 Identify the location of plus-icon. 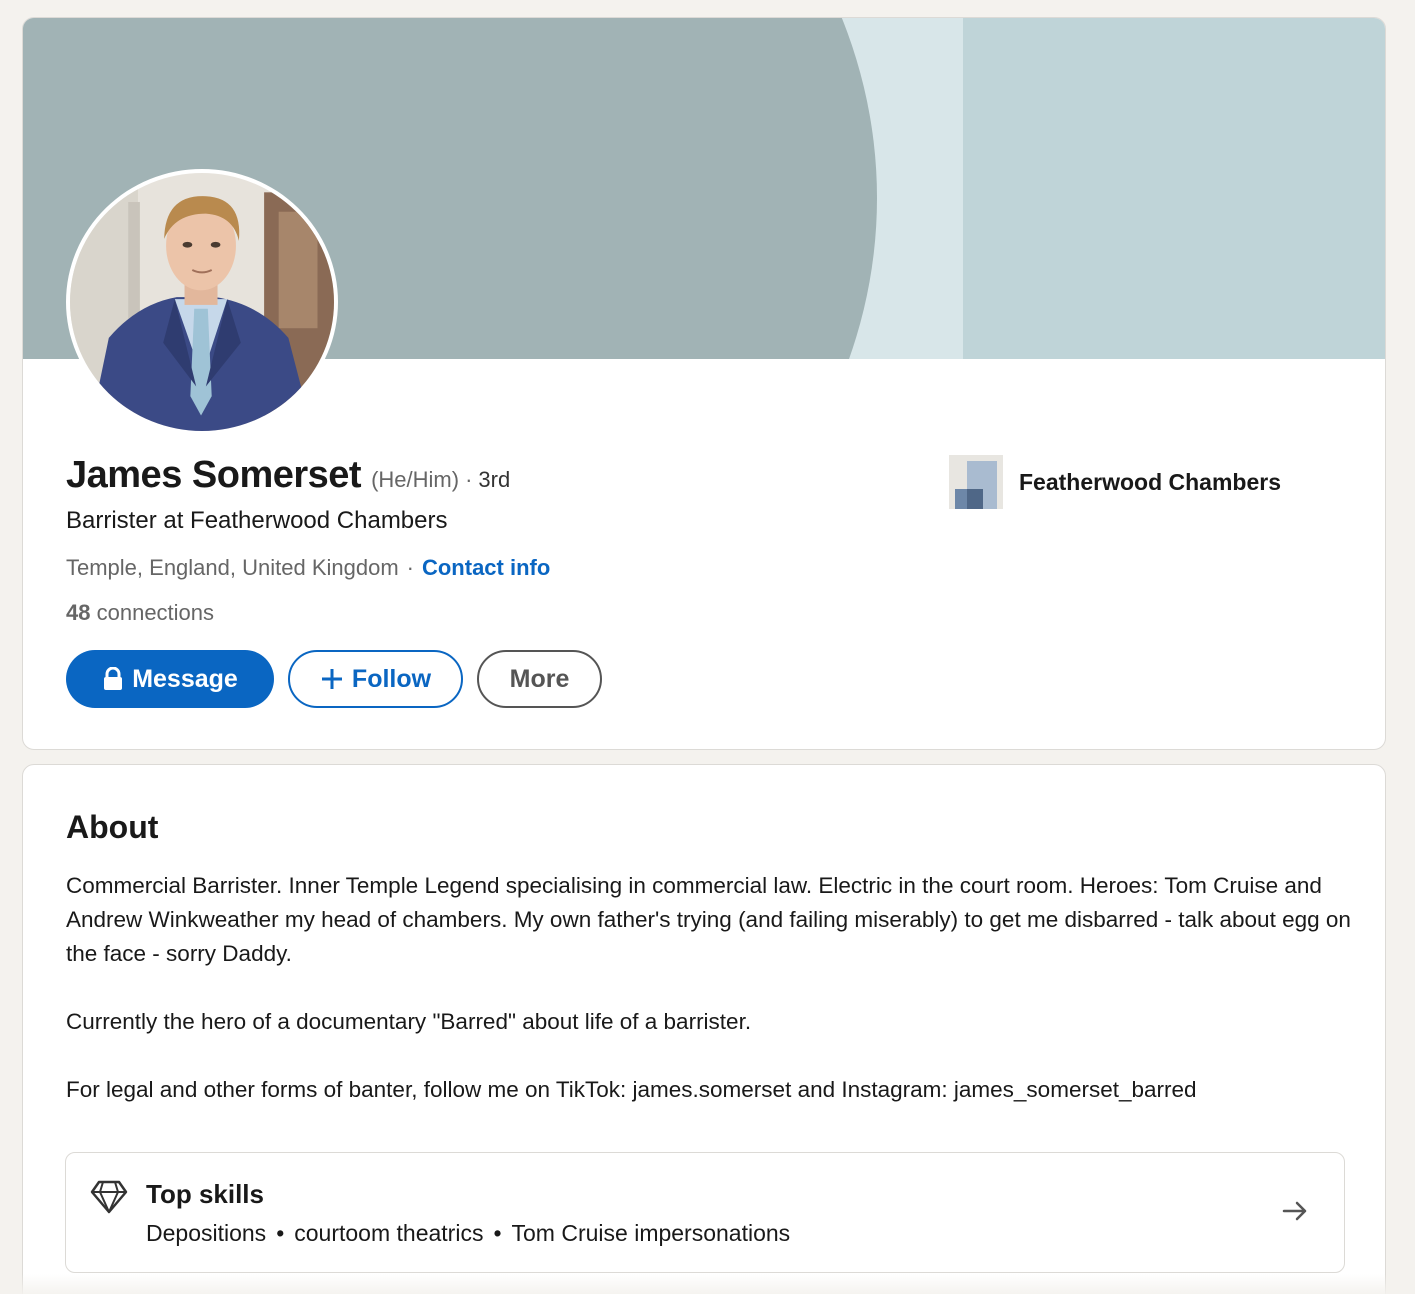
(332, 679).